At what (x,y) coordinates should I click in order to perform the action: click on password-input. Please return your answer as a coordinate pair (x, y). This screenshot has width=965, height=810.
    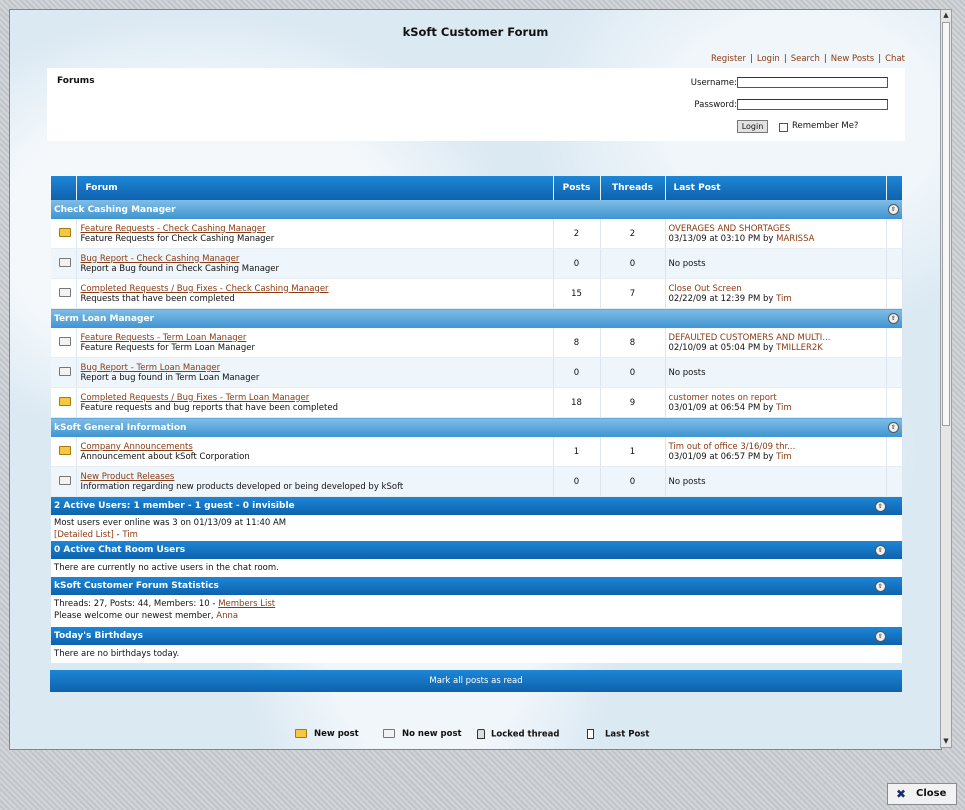
    Looking at the image, I should click on (812, 104).